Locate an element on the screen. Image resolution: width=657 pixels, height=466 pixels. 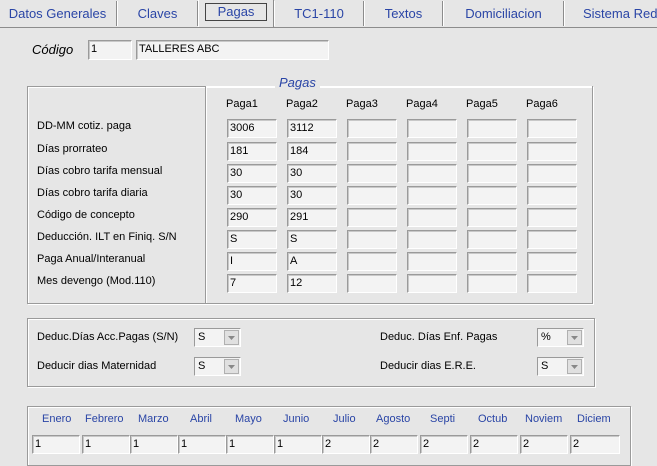
paga-row-label: Días cobro tarifa mensual is located at coordinates (100, 171).